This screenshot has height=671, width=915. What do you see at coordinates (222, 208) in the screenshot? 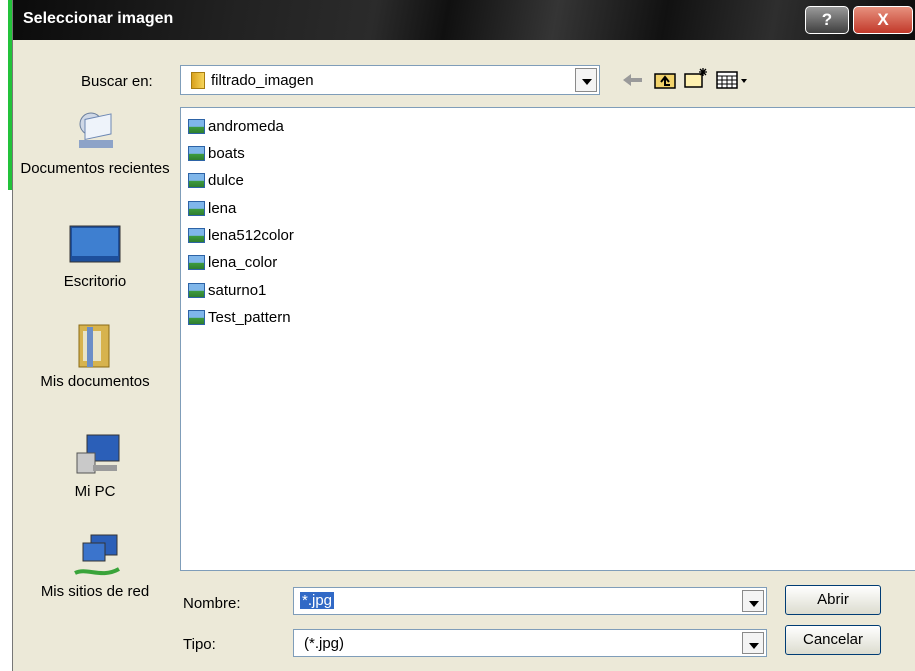
I see `file-name: lena` at bounding box center [222, 208].